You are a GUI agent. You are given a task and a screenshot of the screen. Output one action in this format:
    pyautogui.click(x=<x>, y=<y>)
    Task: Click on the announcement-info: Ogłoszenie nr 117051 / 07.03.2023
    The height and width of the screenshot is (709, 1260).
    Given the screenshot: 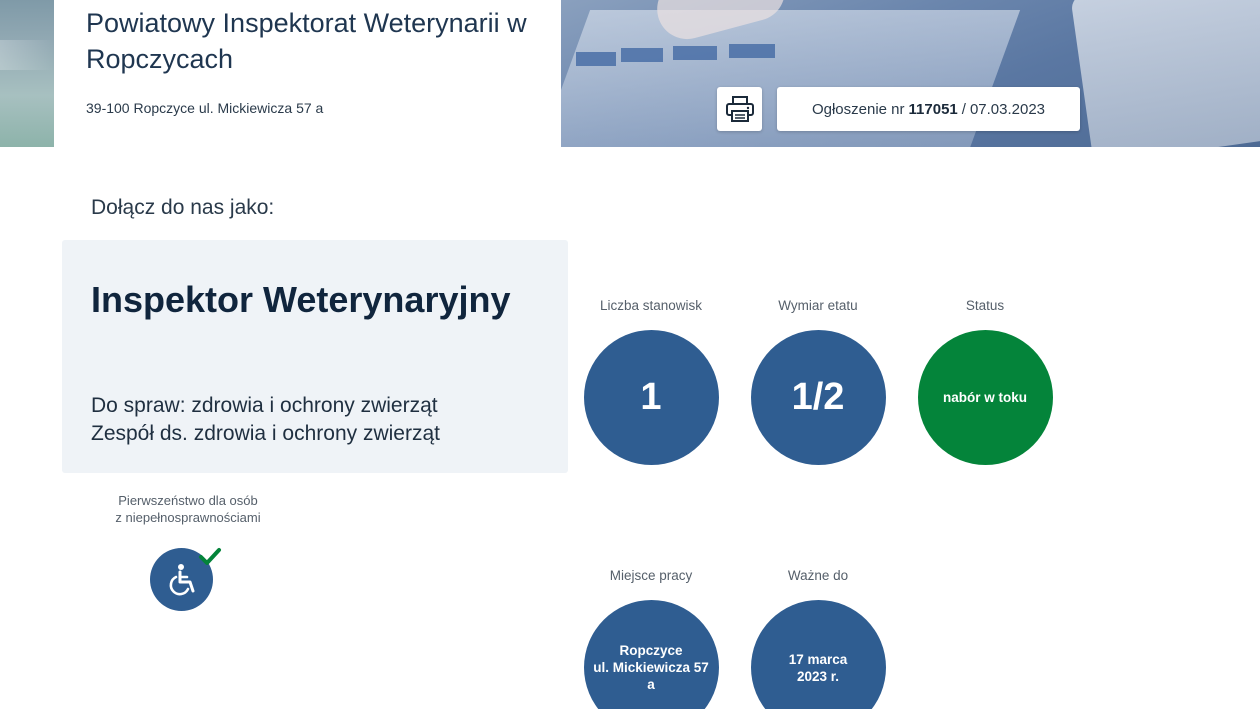 What is the action you would take?
    pyautogui.click(x=928, y=109)
    